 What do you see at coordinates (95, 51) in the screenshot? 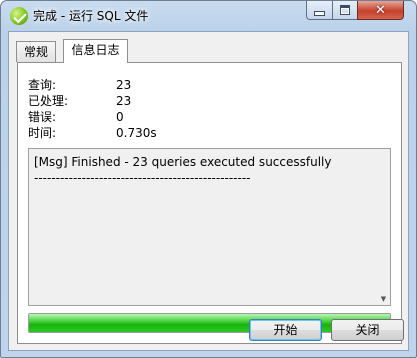
I see `tab-message-log: 信息日志` at bounding box center [95, 51].